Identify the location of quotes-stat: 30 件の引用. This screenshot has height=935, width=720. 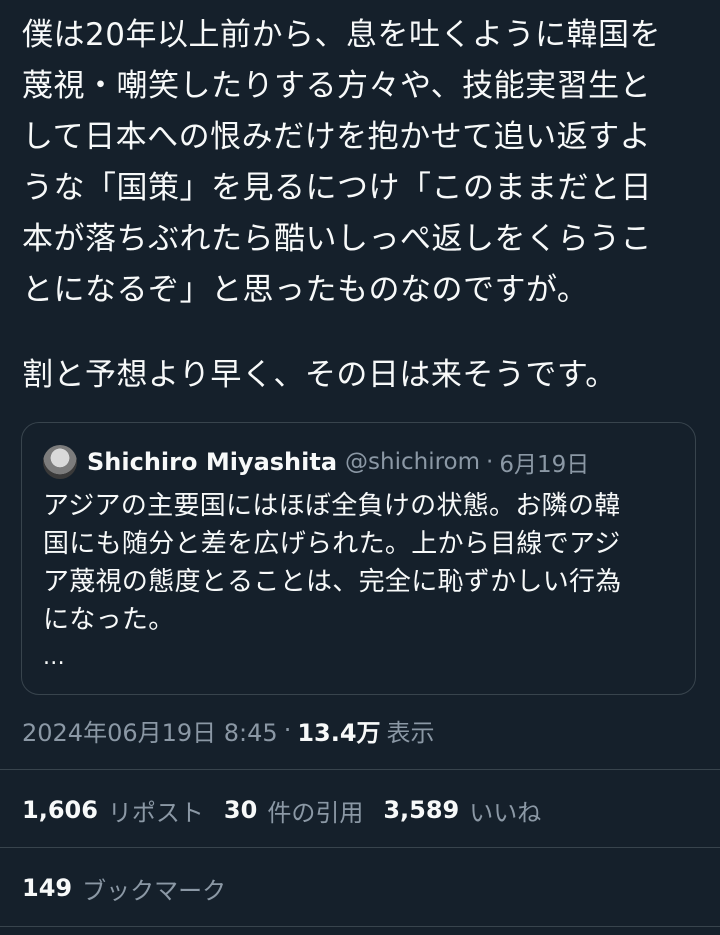
(293, 810).